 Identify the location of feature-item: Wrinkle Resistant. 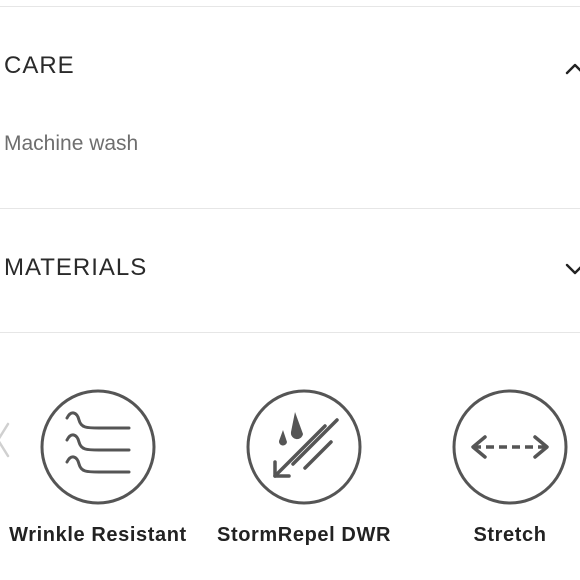
(99, 467).